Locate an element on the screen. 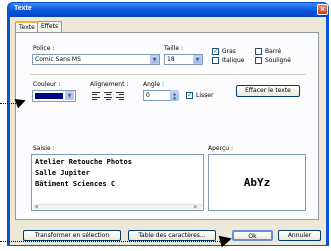 The height and width of the screenshot is (251, 331). input-line: Bâtiment Sciences C is located at coordinates (75, 184).